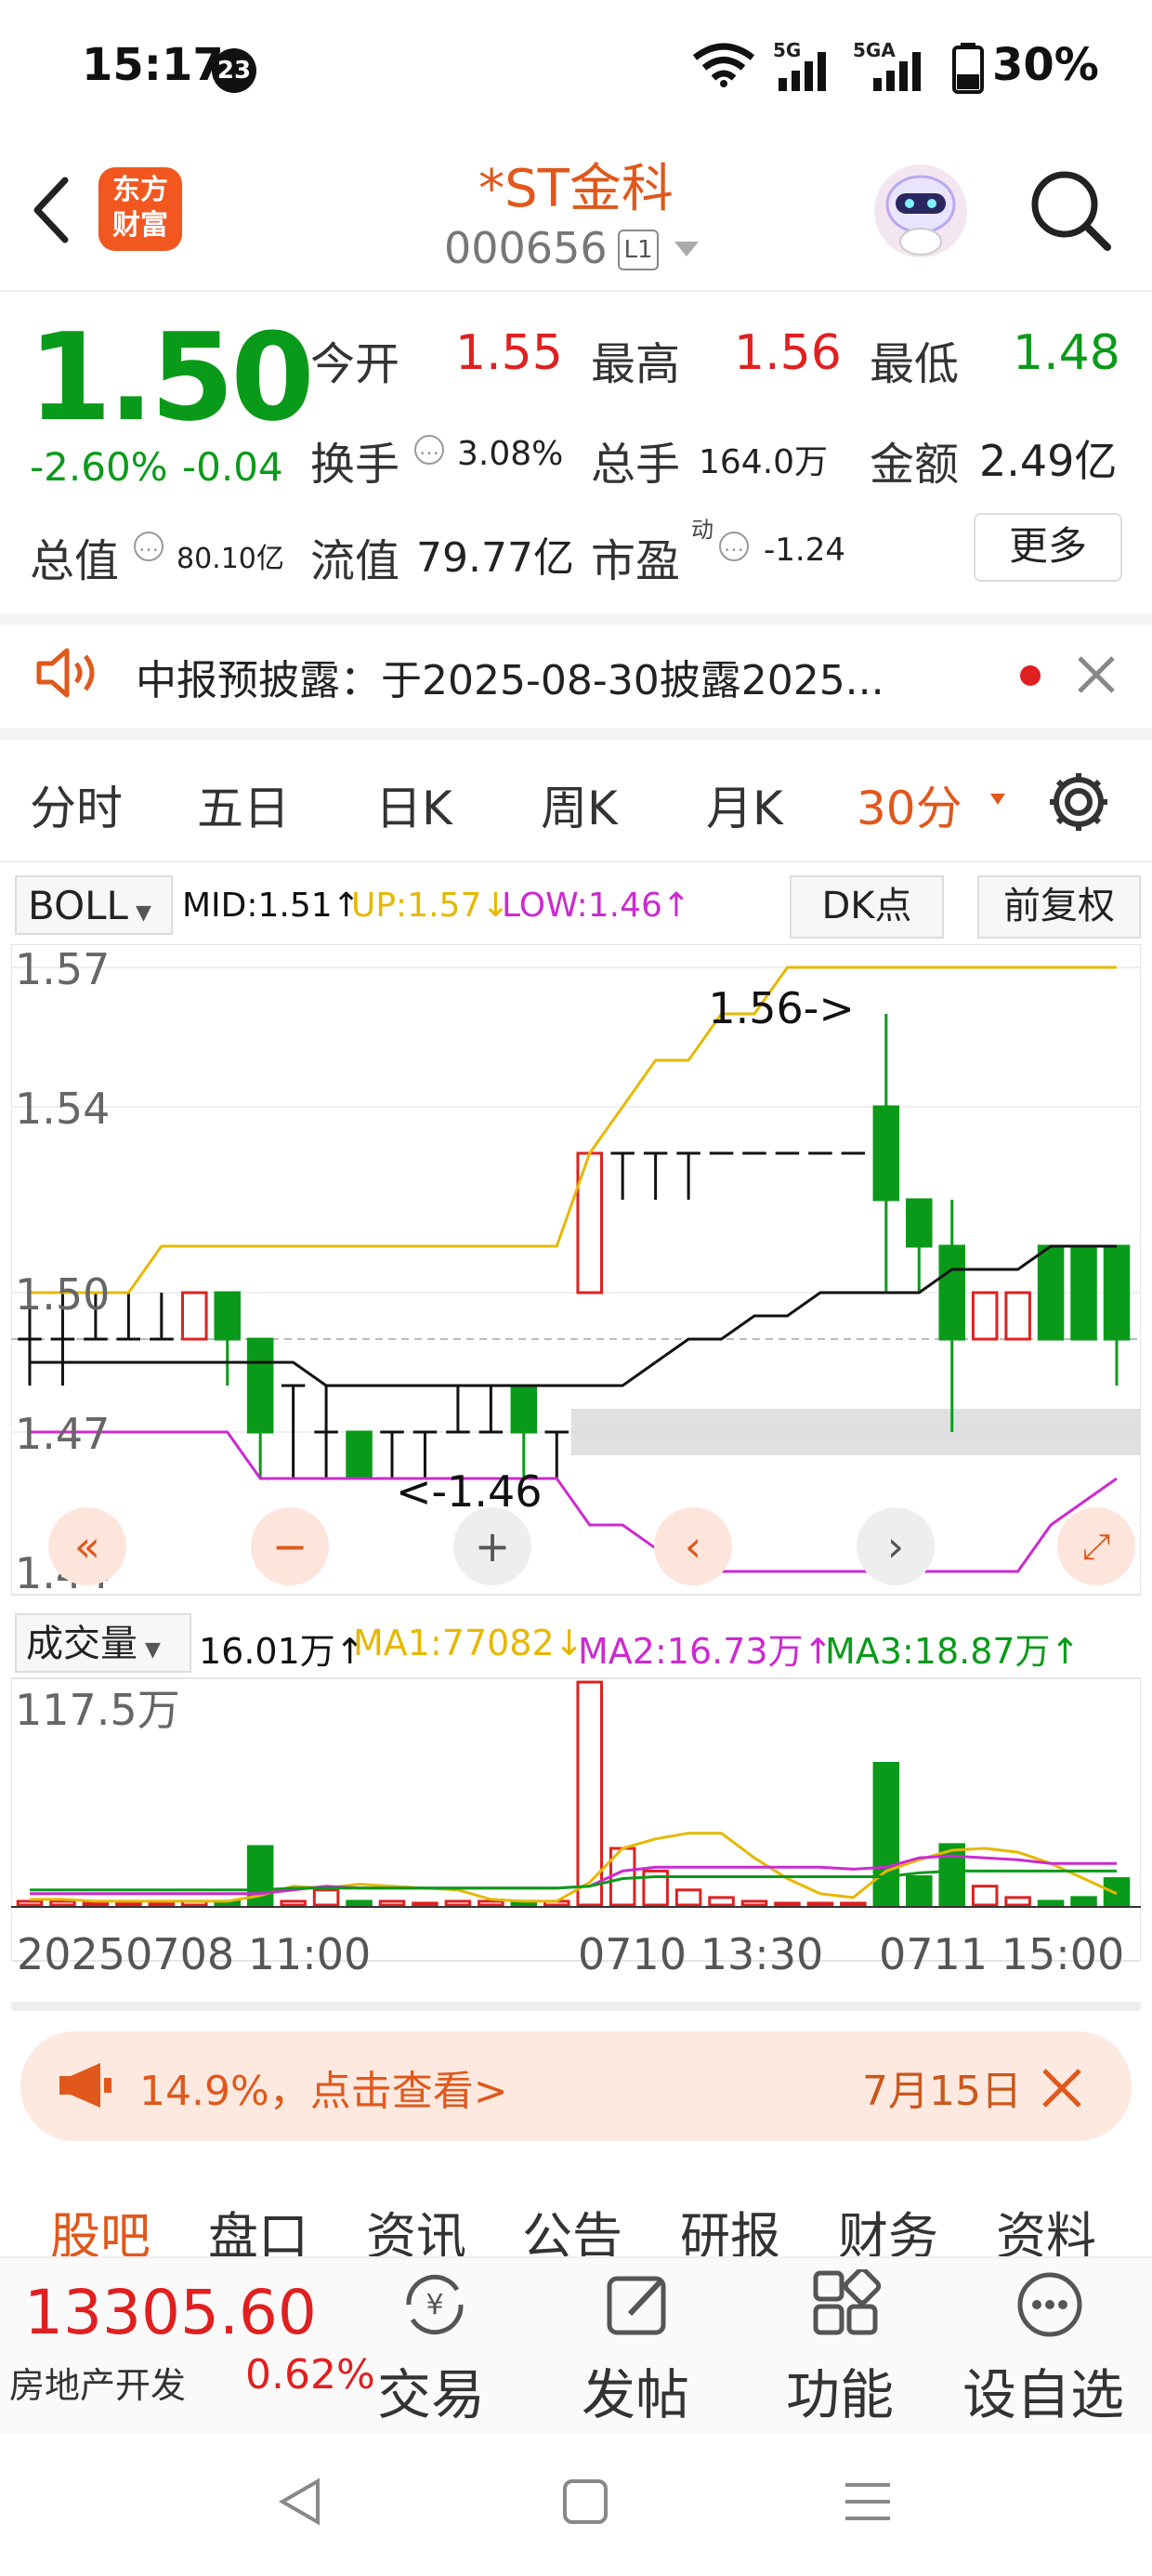 This screenshot has width=1152, height=2576. Describe the element at coordinates (1096, 1546) in the screenshot. I see `fullscreen-expand-icon: ⤢` at that location.